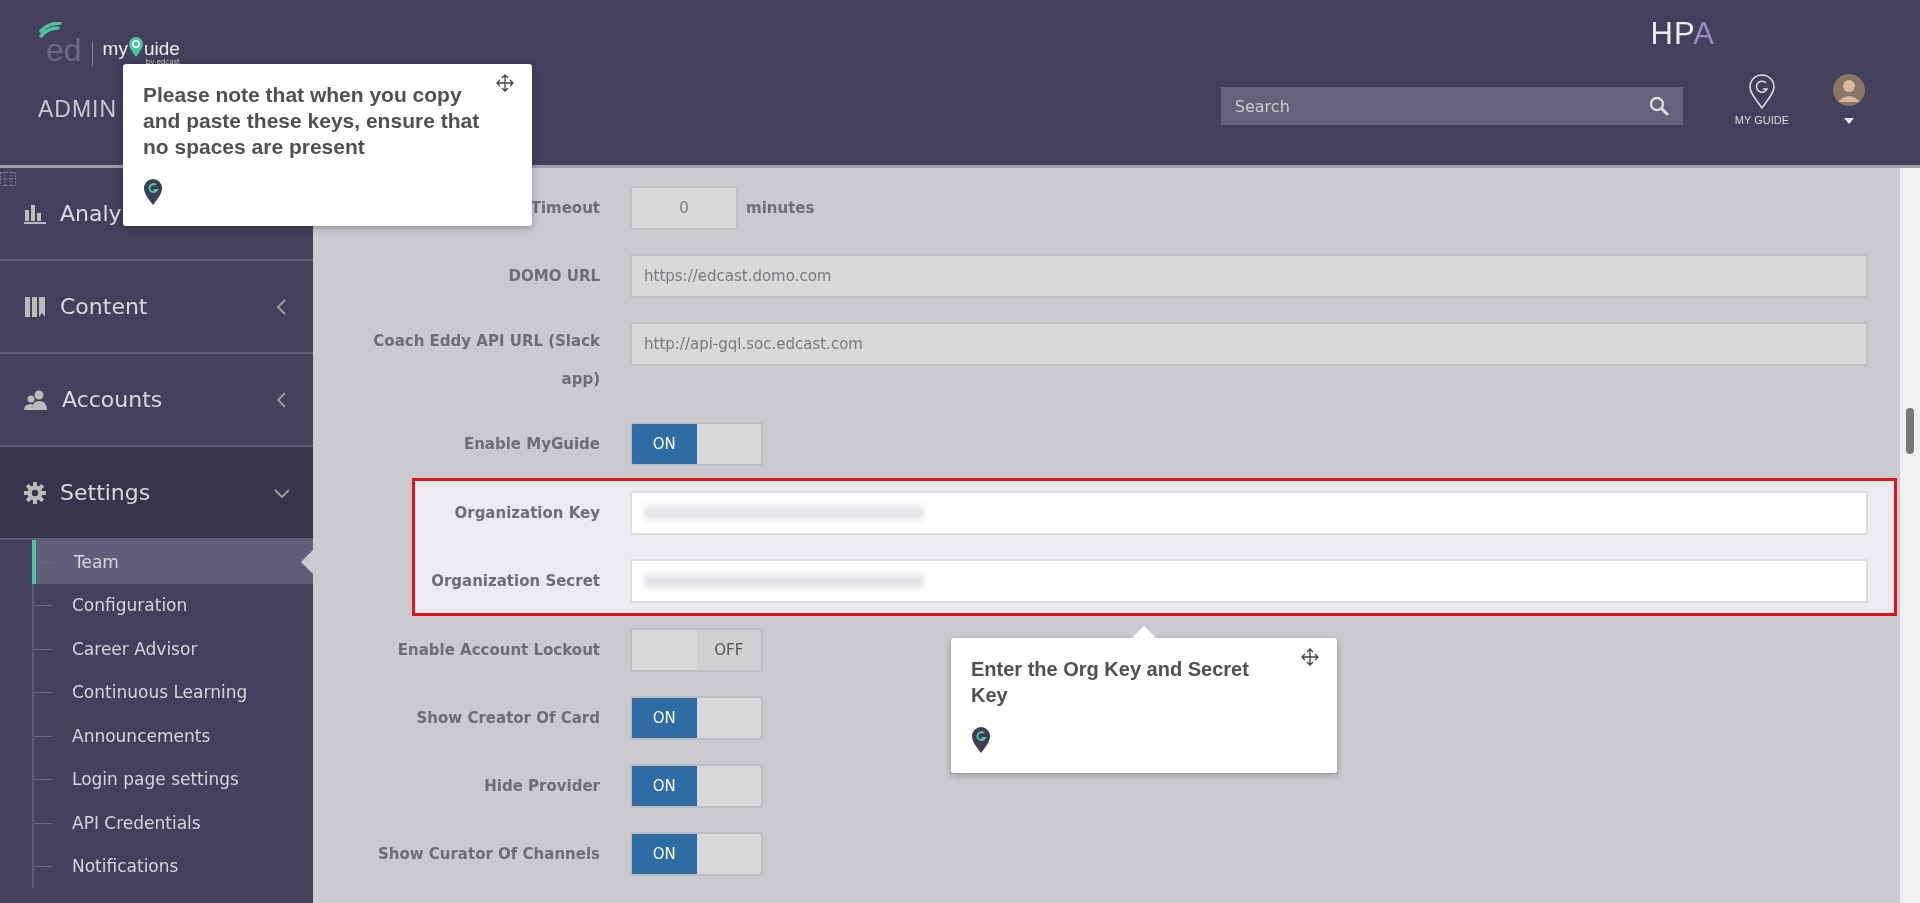  What do you see at coordinates (173, 823) in the screenshot?
I see `submenu-item: API Credentials` at bounding box center [173, 823].